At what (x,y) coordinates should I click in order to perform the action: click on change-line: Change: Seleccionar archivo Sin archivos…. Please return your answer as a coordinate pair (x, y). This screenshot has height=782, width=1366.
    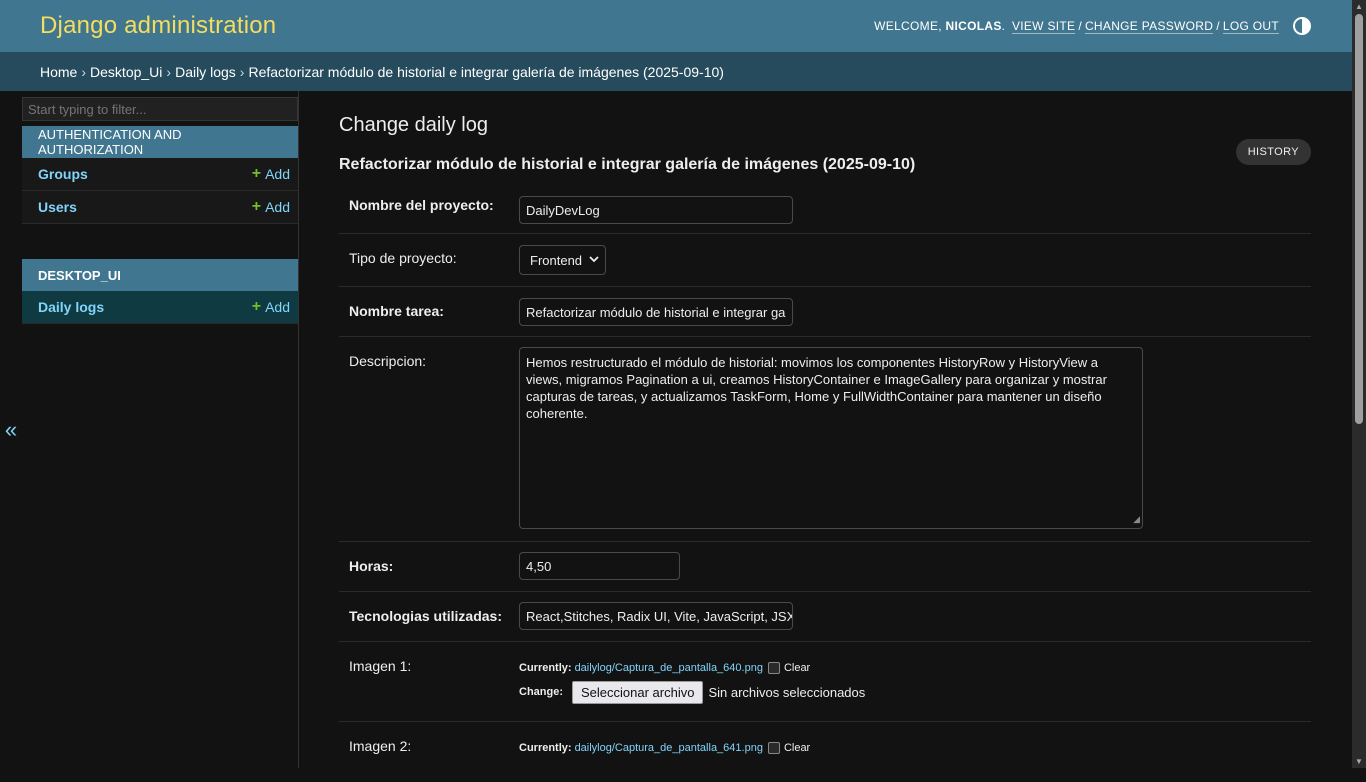
    Looking at the image, I should click on (692, 692).